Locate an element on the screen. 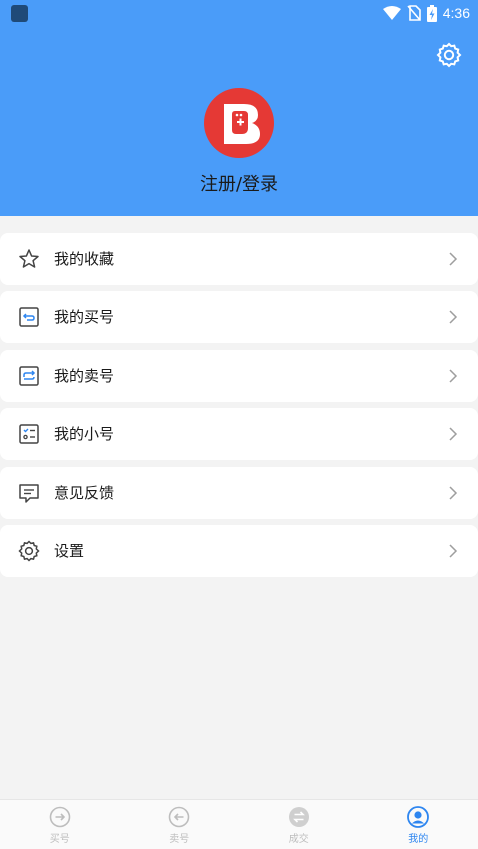 Image resolution: width=478 pixels, height=849 pixels. battery-charging-icon is located at coordinates (431, 13).